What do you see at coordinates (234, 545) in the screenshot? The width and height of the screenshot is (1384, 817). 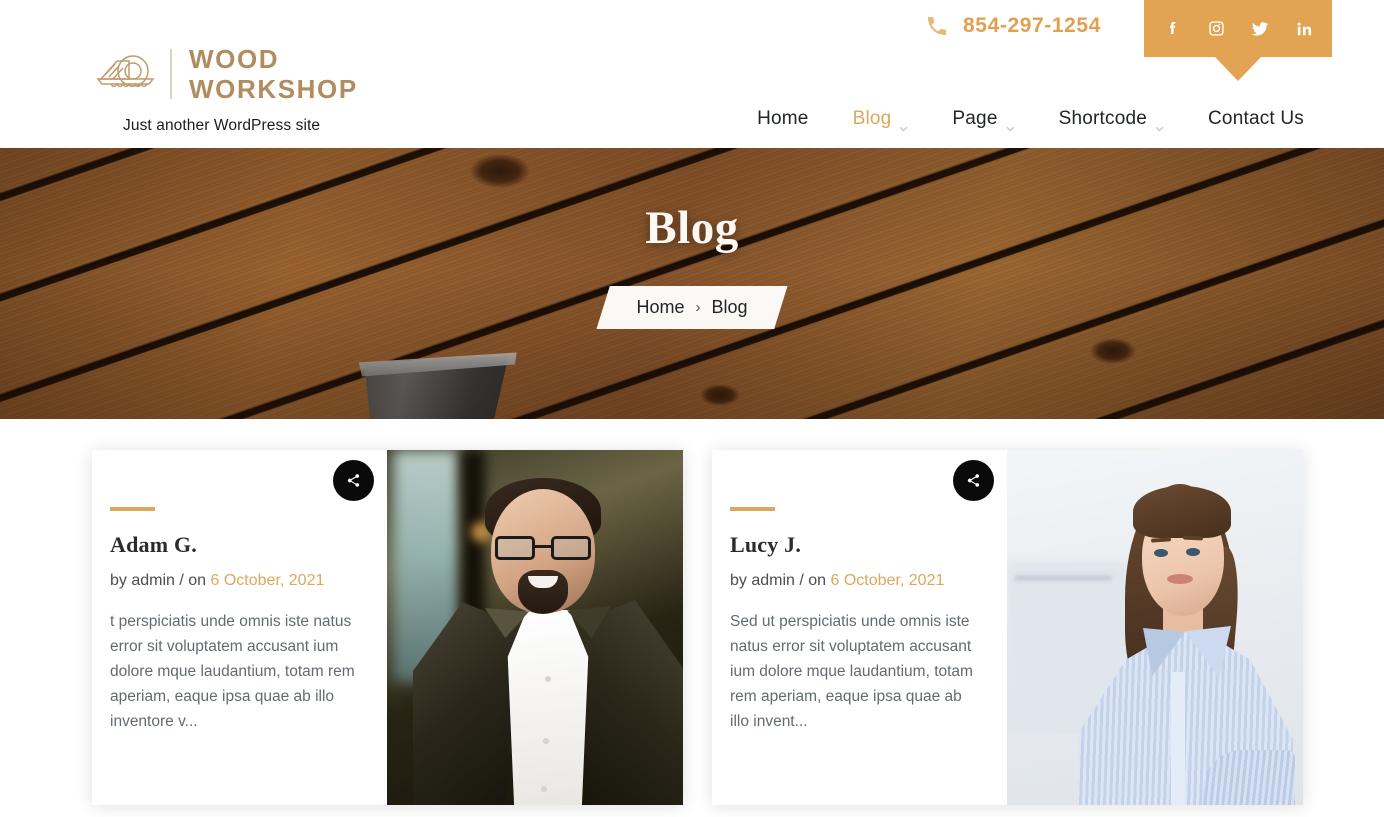 I see `post-title: Adam G.` at bounding box center [234, 545].